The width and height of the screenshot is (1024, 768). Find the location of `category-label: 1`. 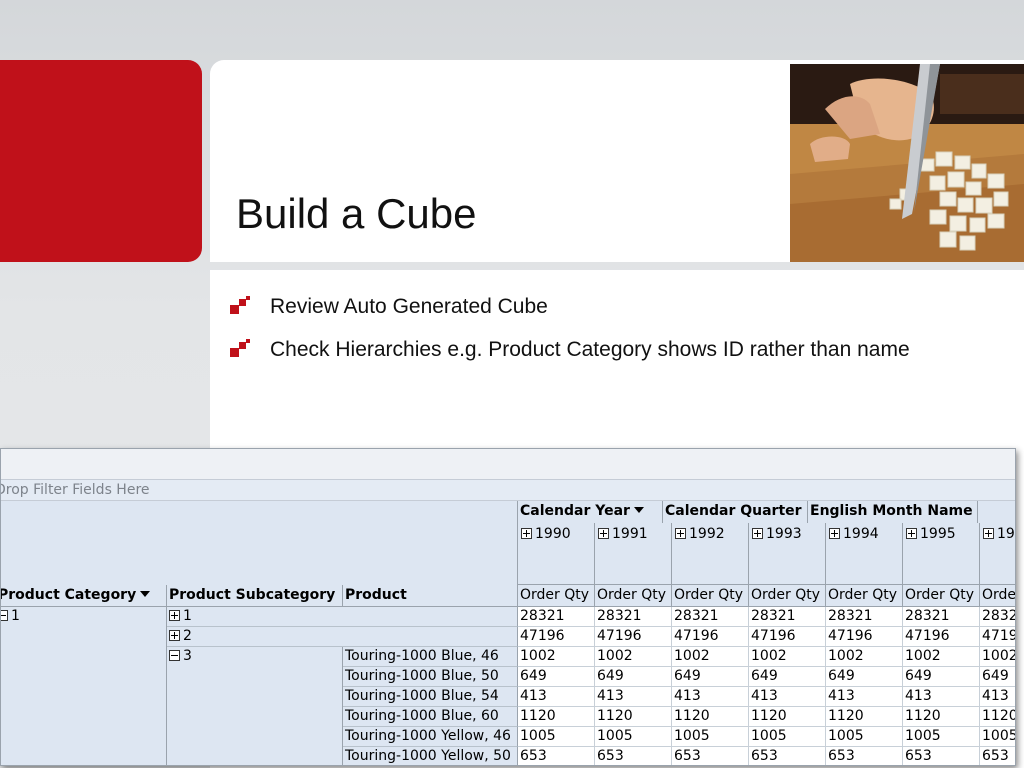

category-label: 1 is located at coordinates (15, 616).